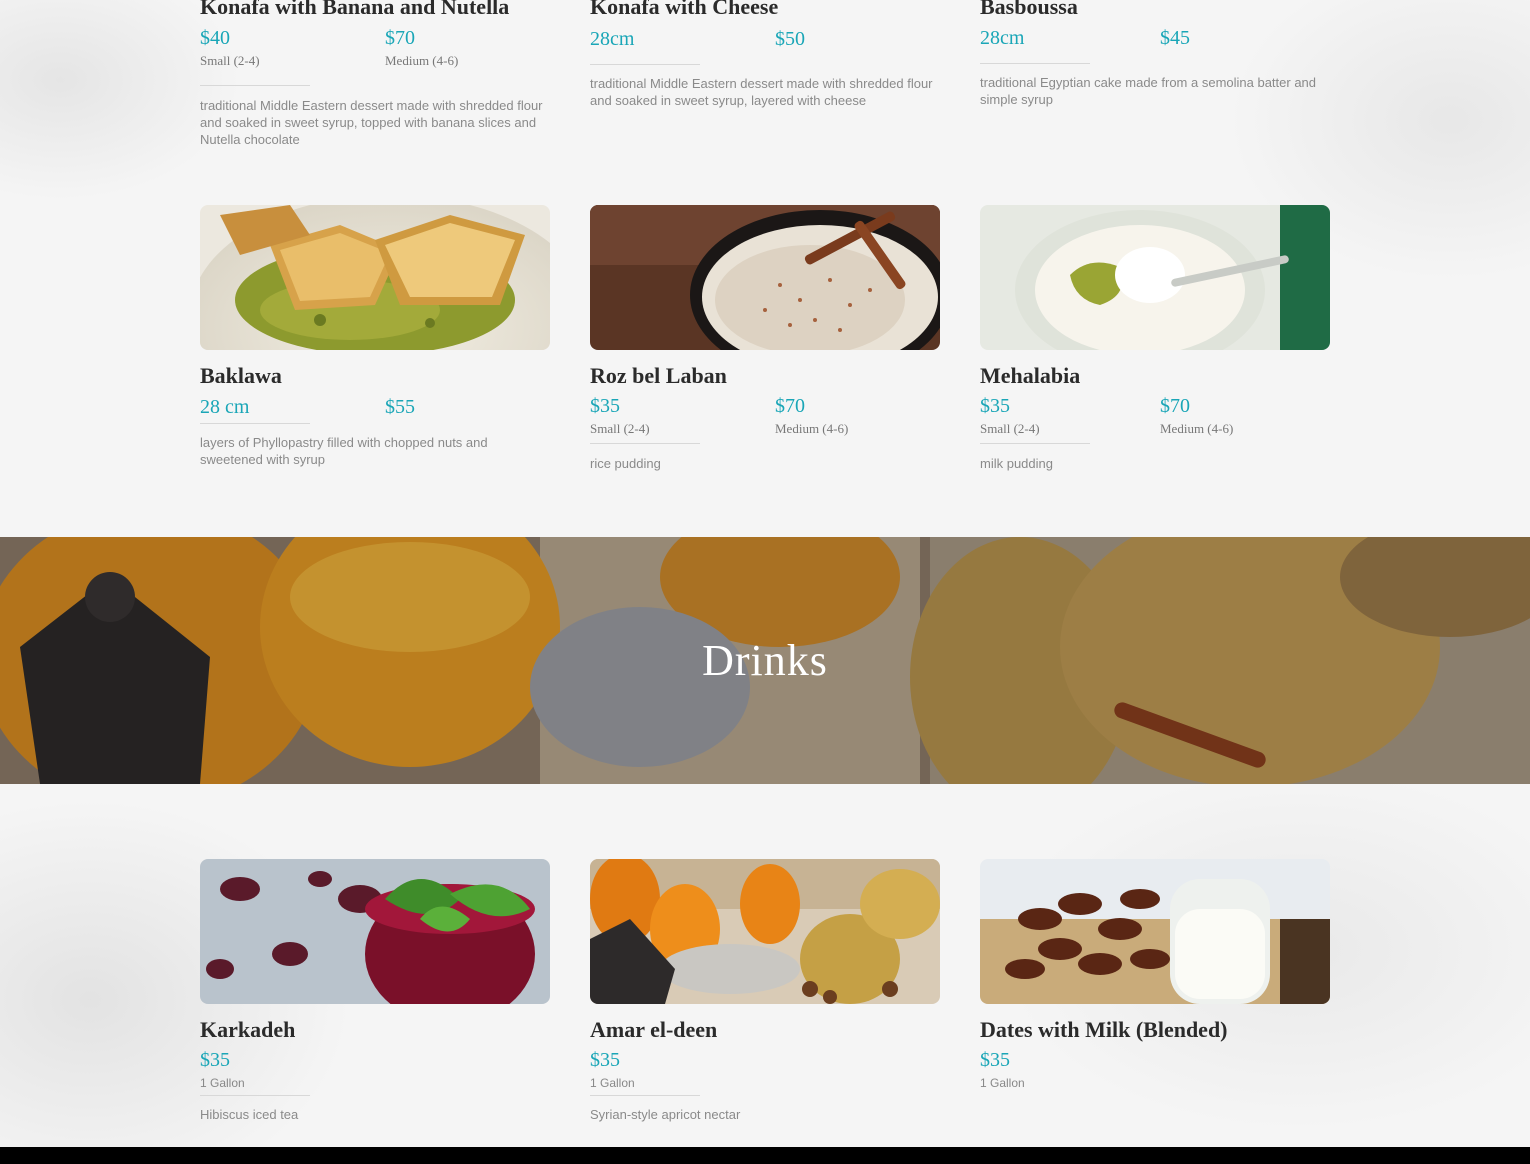 Image resolution: width=1530 pixels, height=1164 pixels. I want to click on item-title: Konafa with Cheese, so click(684, 9).